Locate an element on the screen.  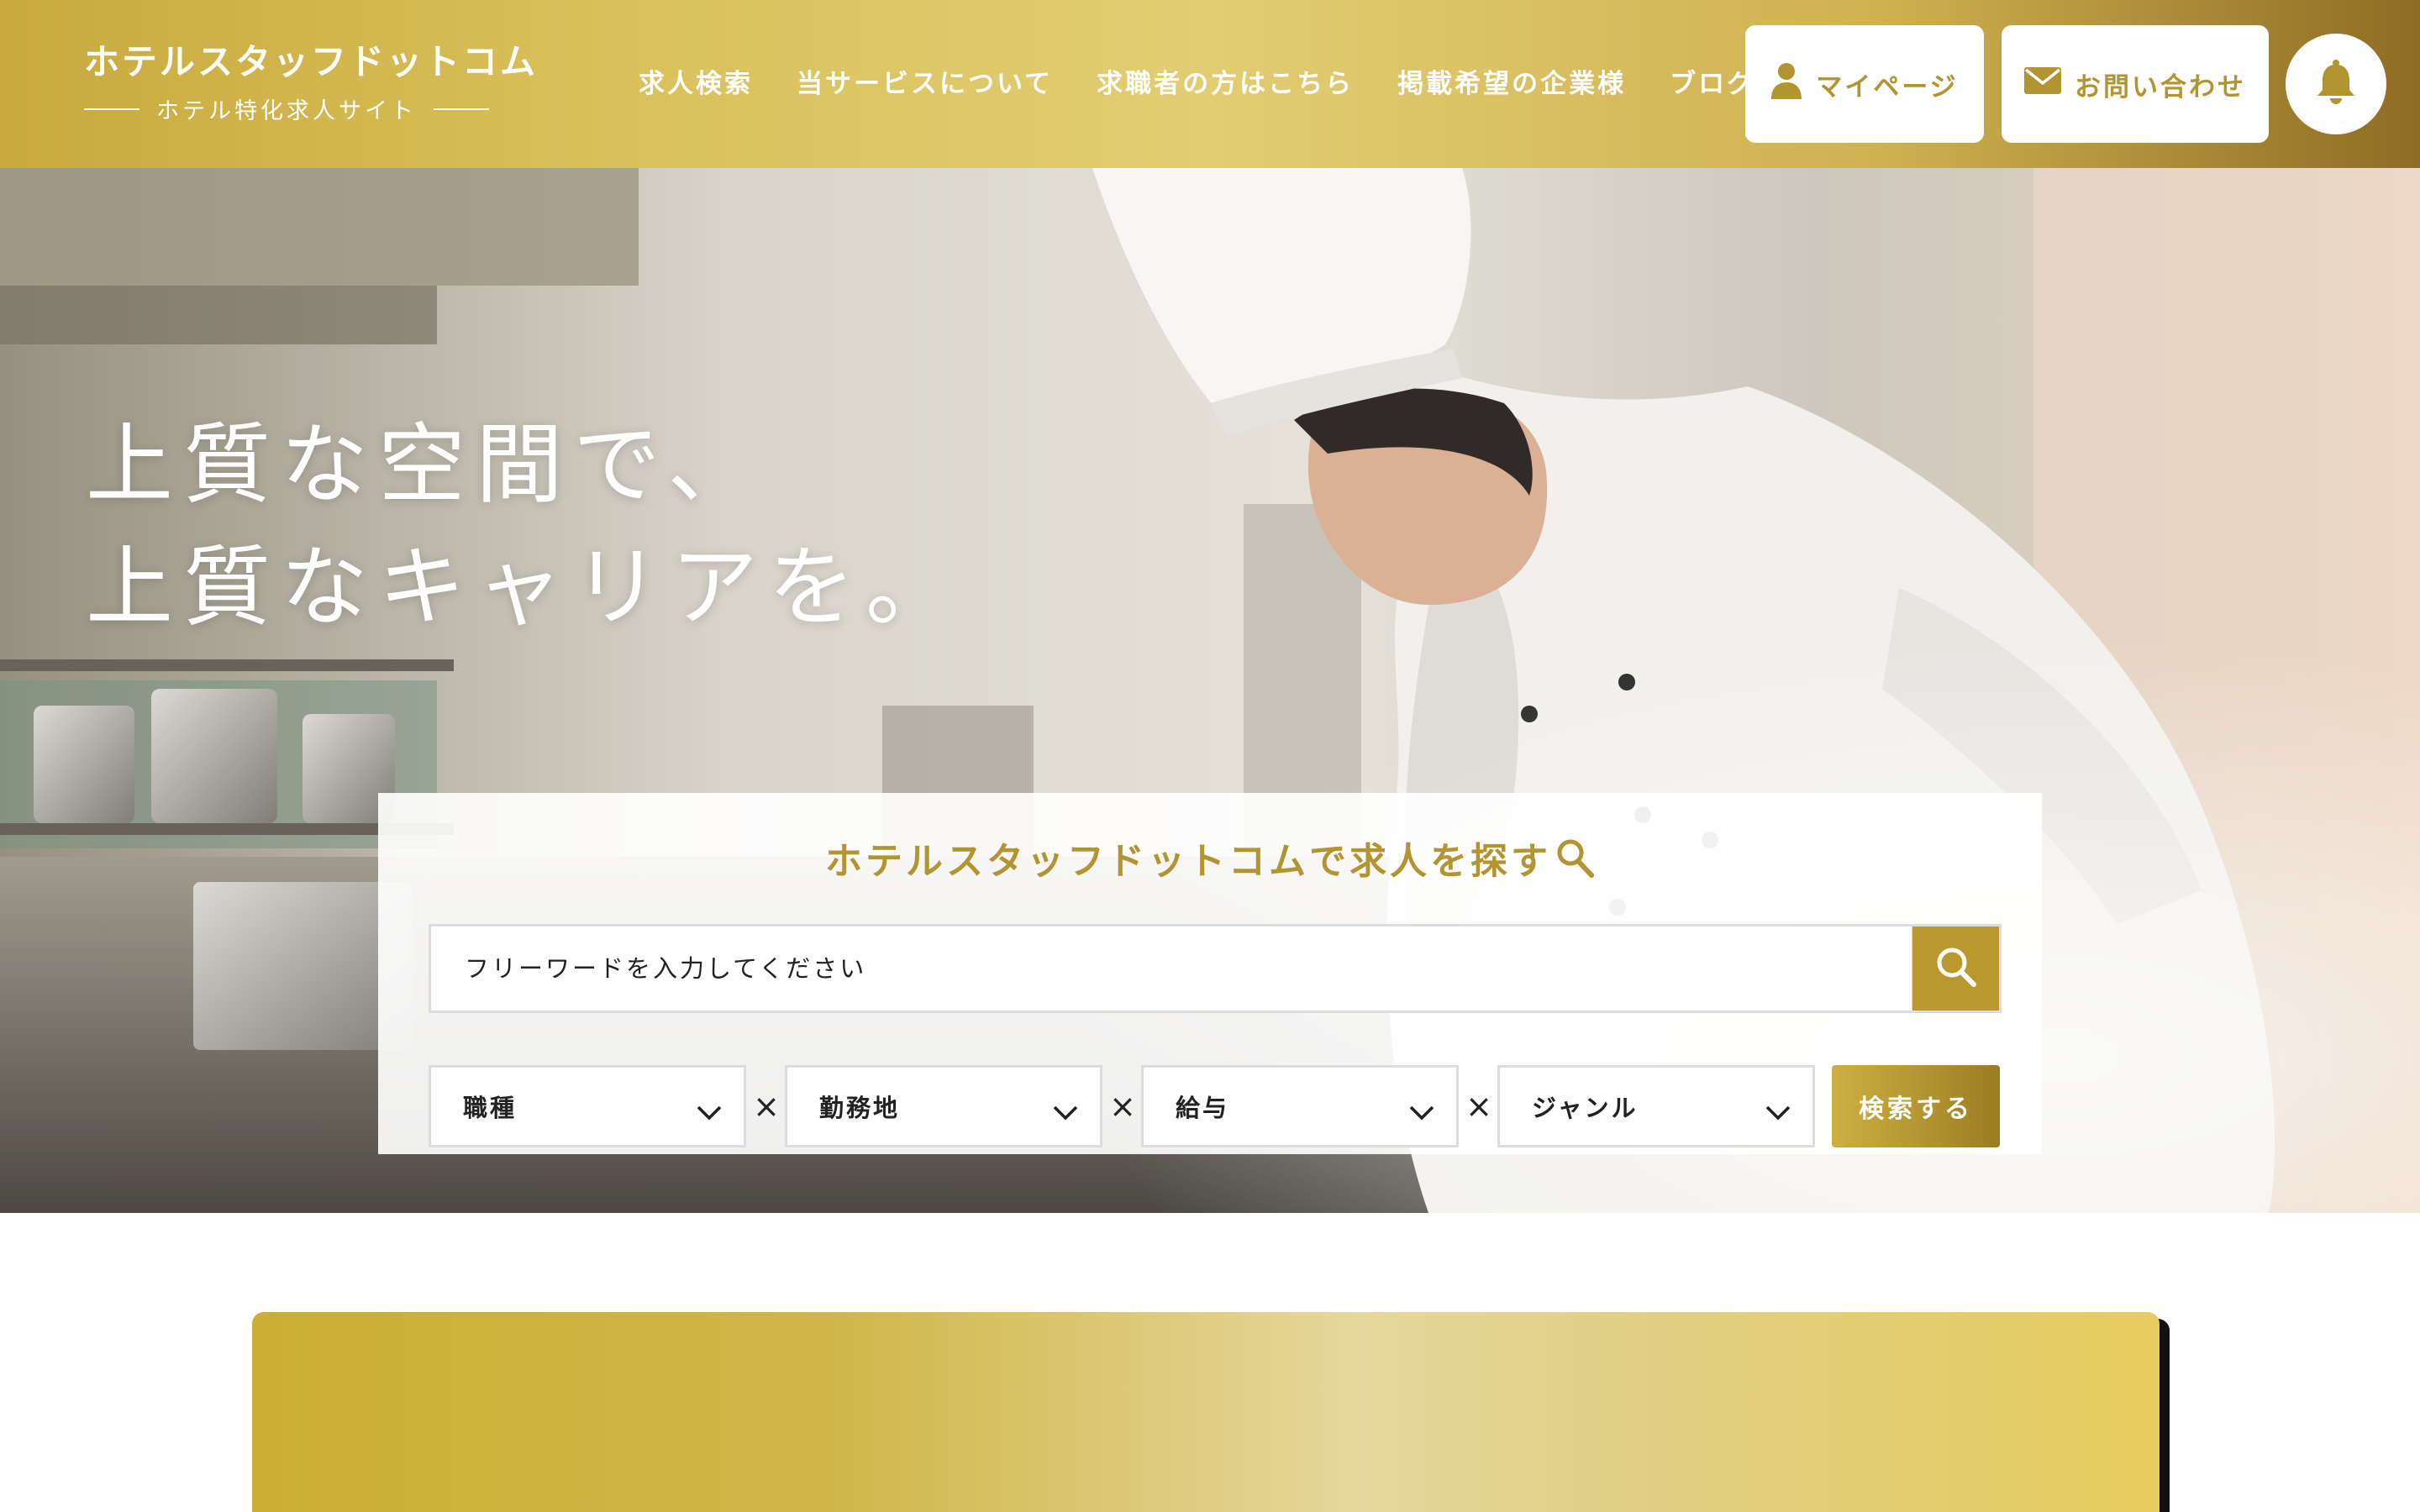
freeword-search-button is located at coordinates (1957, 968).